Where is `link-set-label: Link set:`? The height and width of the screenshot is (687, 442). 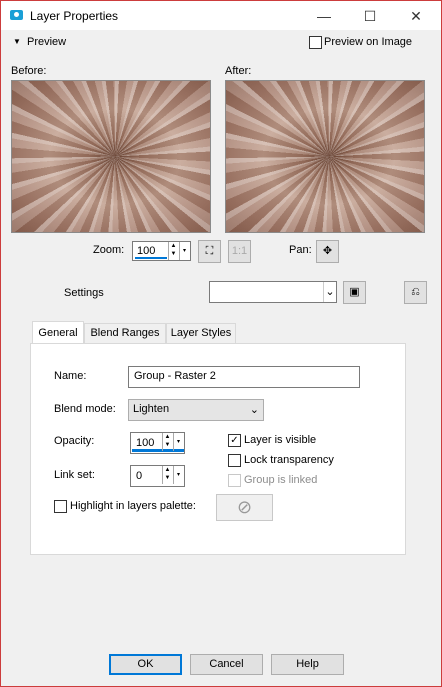
link-set-label: Link set: is located at coordinates (74, 475).